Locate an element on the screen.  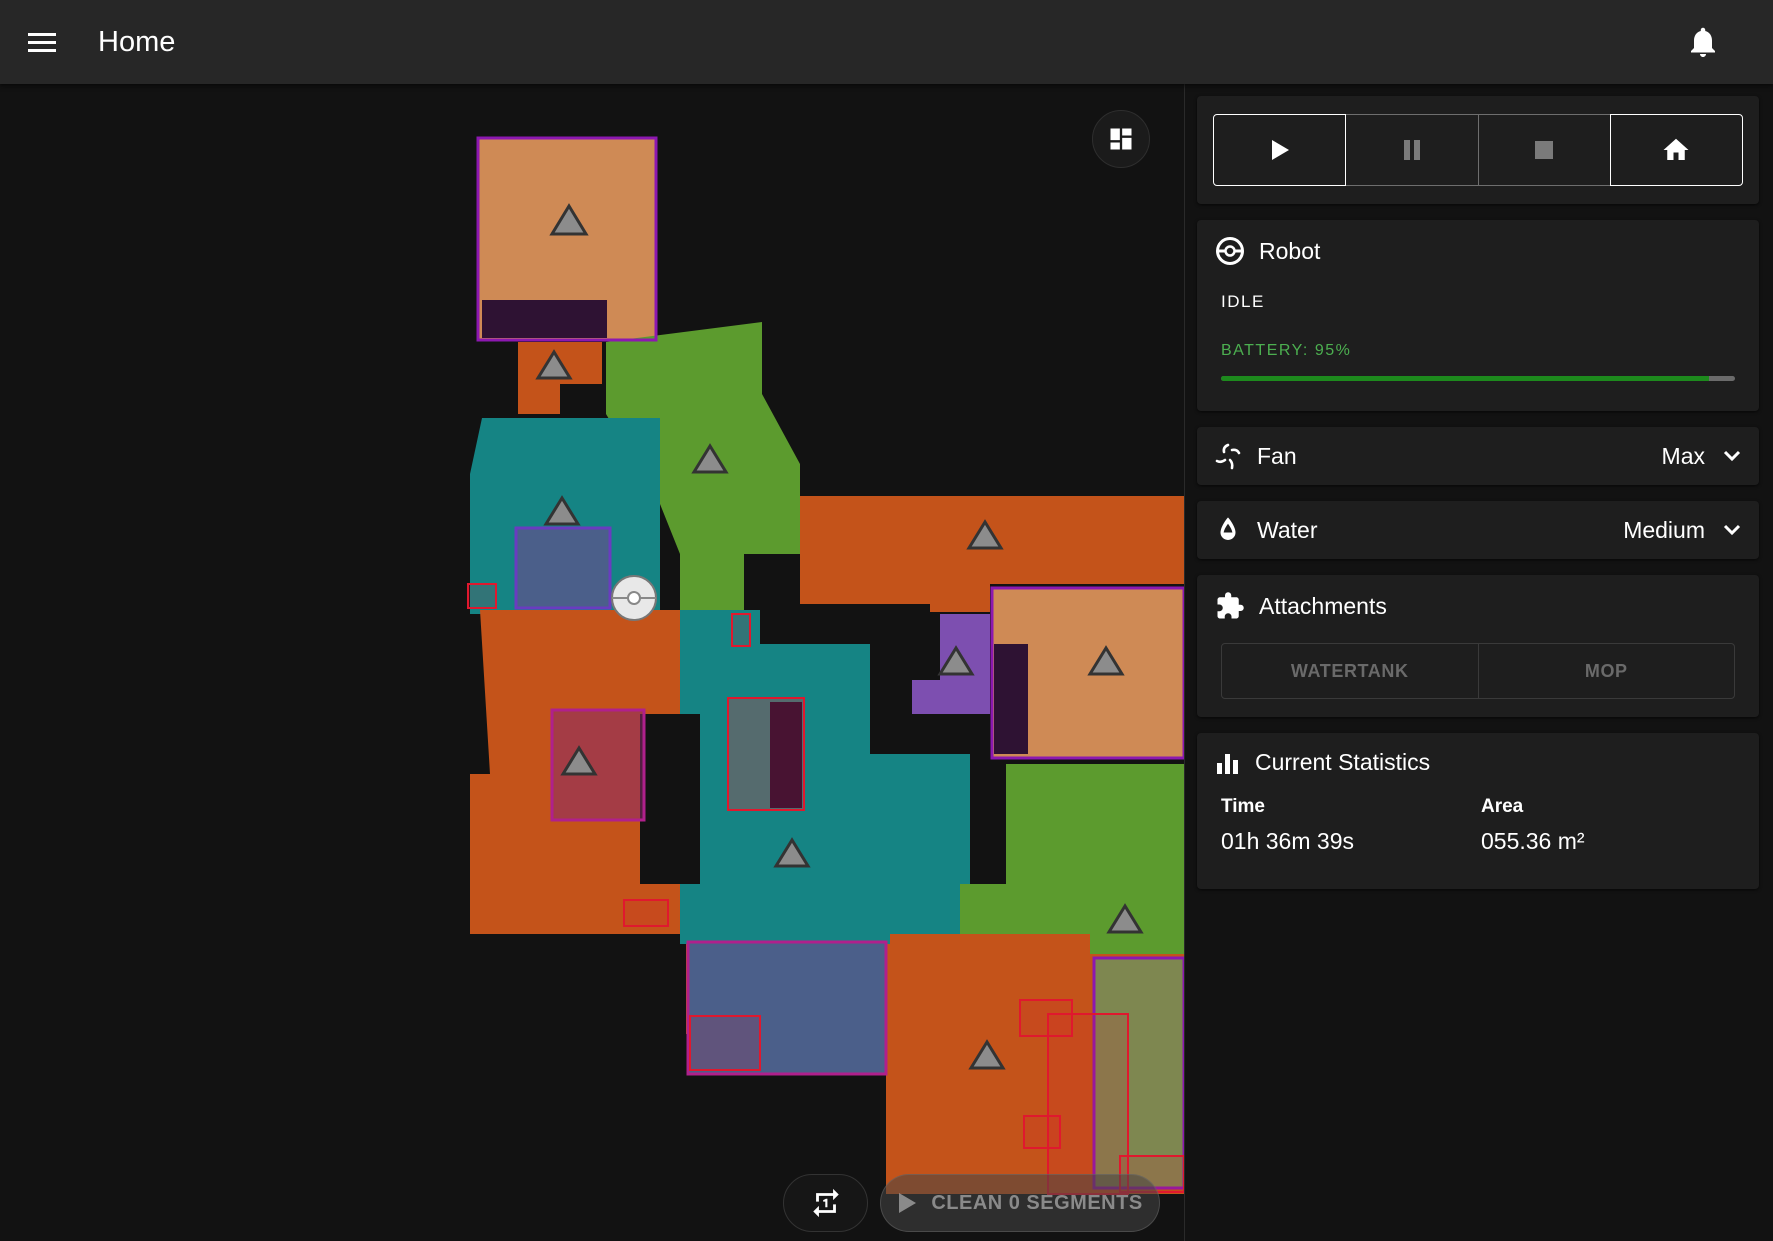
stop-button is located at coordinates (1544, 150).